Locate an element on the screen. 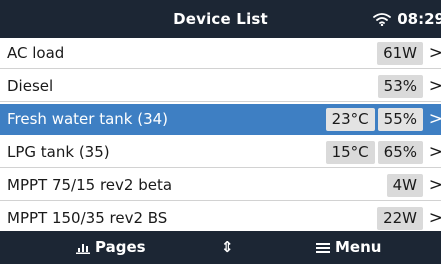 This screenshot has width=441, height=264. value-badge: 53% is located at coordinates (400, 86).